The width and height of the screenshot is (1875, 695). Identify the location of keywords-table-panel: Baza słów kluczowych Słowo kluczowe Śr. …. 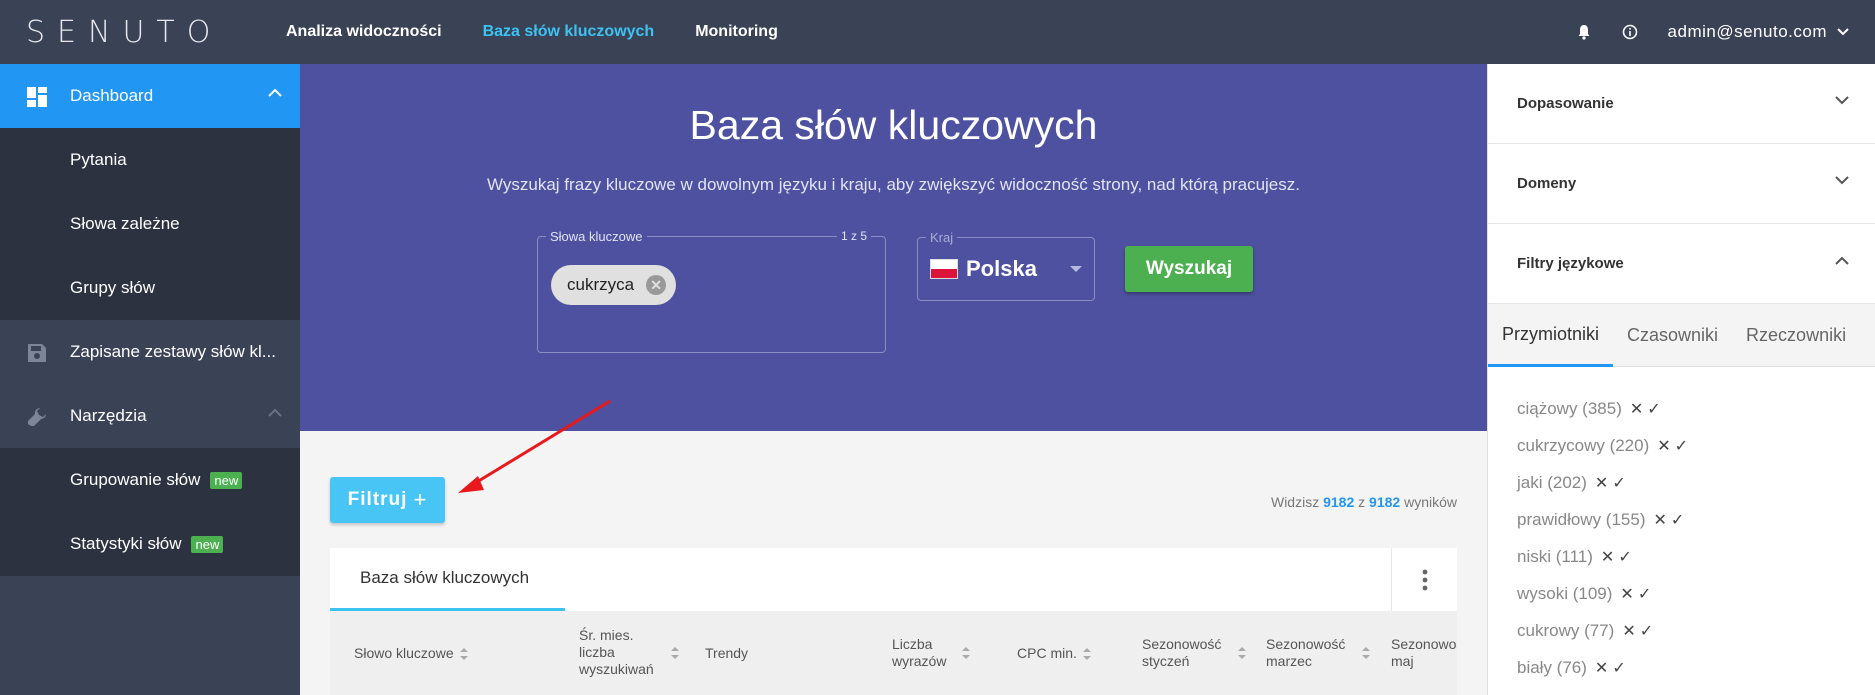
(893, 621).